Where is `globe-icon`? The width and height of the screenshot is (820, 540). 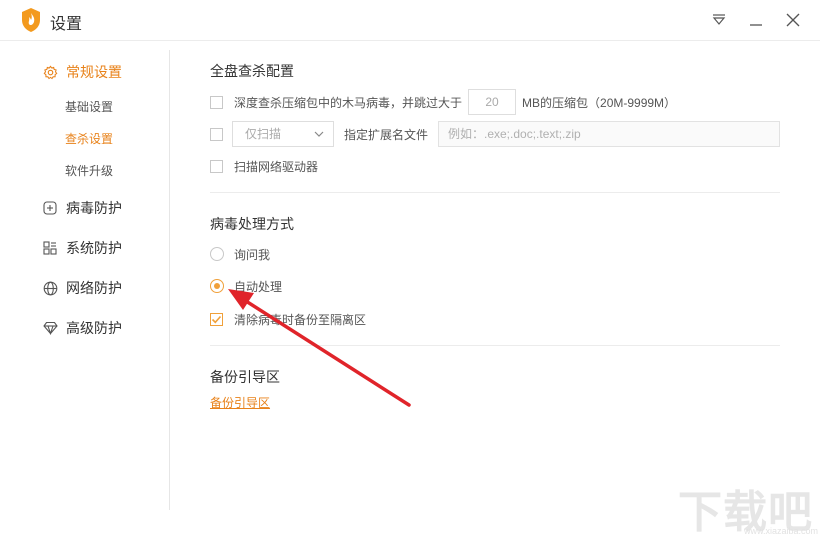
globe-icon is located at coordinates (50, 288).